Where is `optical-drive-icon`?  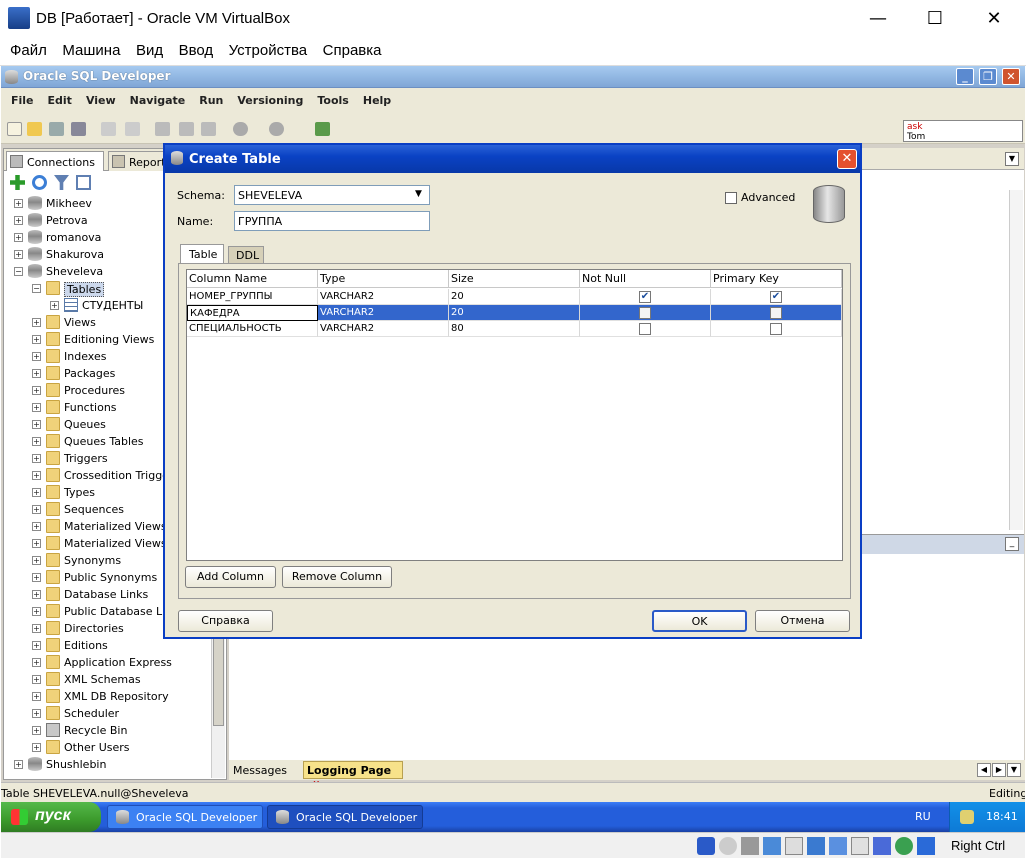
optical-drive-icon is located at coordinates (728, 846).